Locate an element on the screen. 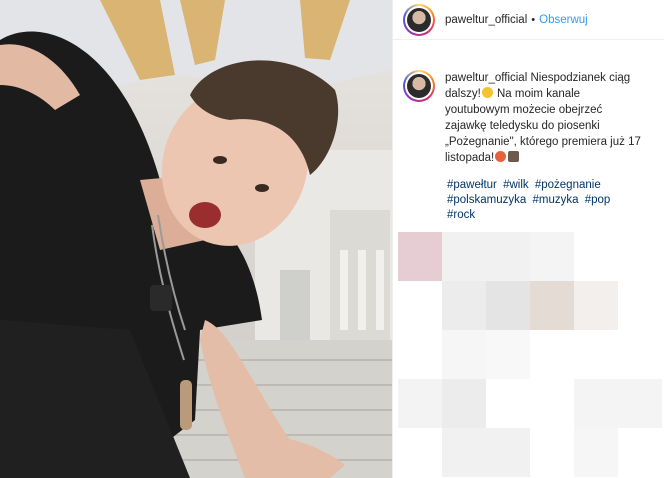  avatar is located at coordinates (419, 19).